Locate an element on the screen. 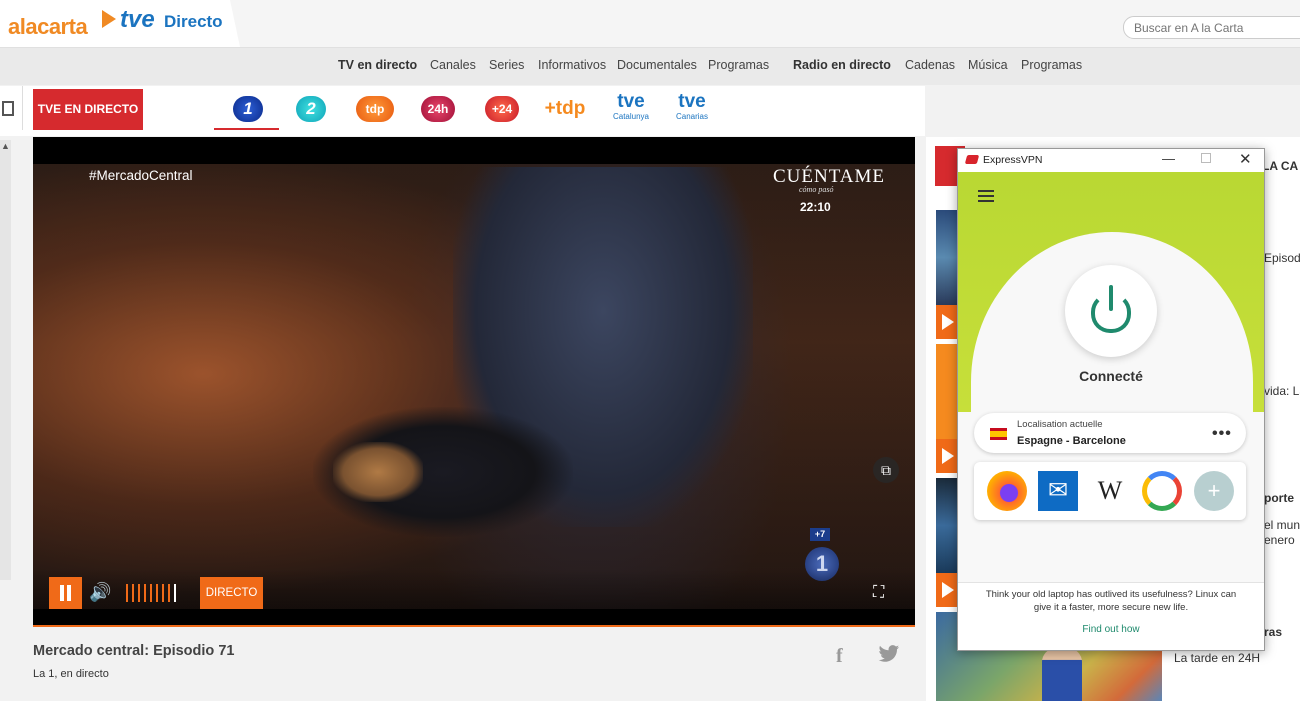 This screenshot has width=1300, height=701. spain-flag-icon is located at coordinates (998, 434).